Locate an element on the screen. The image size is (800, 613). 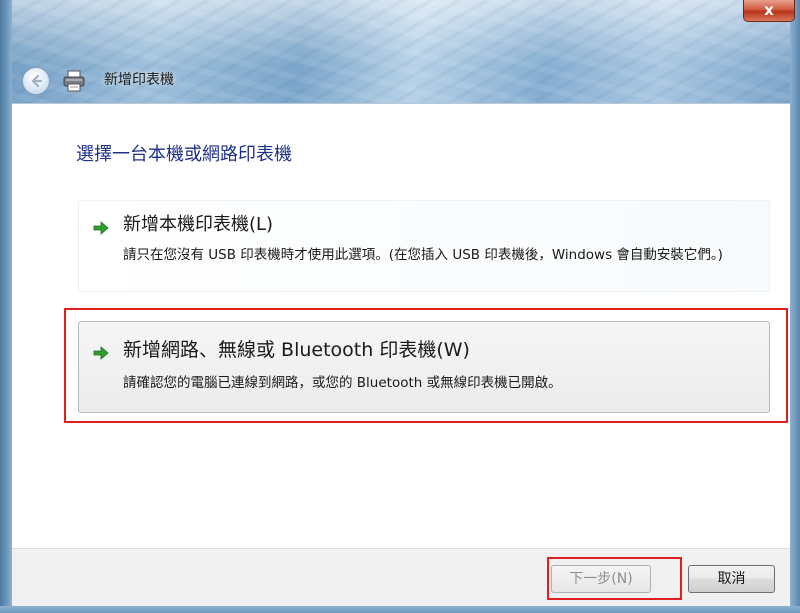
navigation-bar: 新增印表機 is located at coordinates (401, 80).